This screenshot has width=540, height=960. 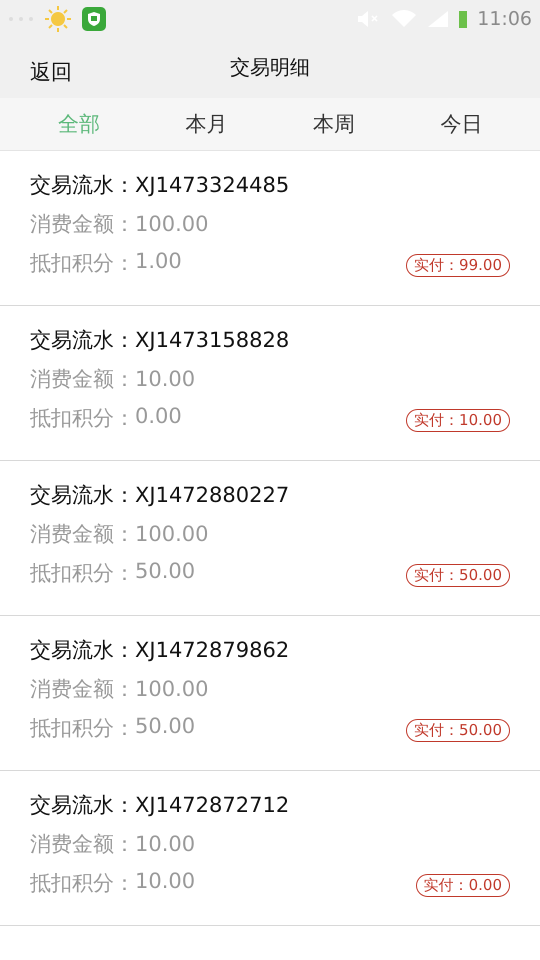 What do you see at coordinates (206, 124) in the screenshot?
I see `filter-tab: 本月` at bounding box center [206, 124].